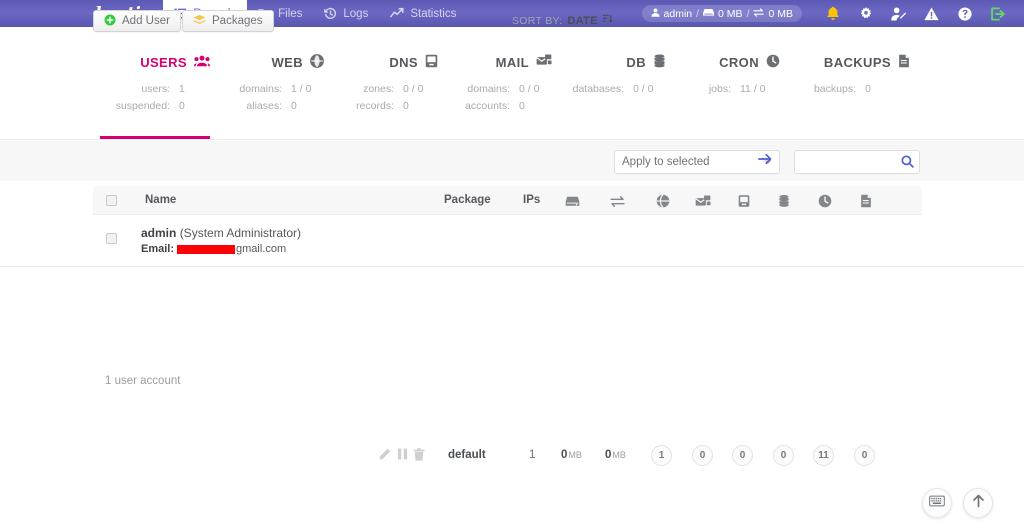 Image resolution: width=1024 pixels, height=532 pixels. I want to click on stat-col-mail: MAIL domains: 0 / 0 accounts: 0, so click(497, 84).